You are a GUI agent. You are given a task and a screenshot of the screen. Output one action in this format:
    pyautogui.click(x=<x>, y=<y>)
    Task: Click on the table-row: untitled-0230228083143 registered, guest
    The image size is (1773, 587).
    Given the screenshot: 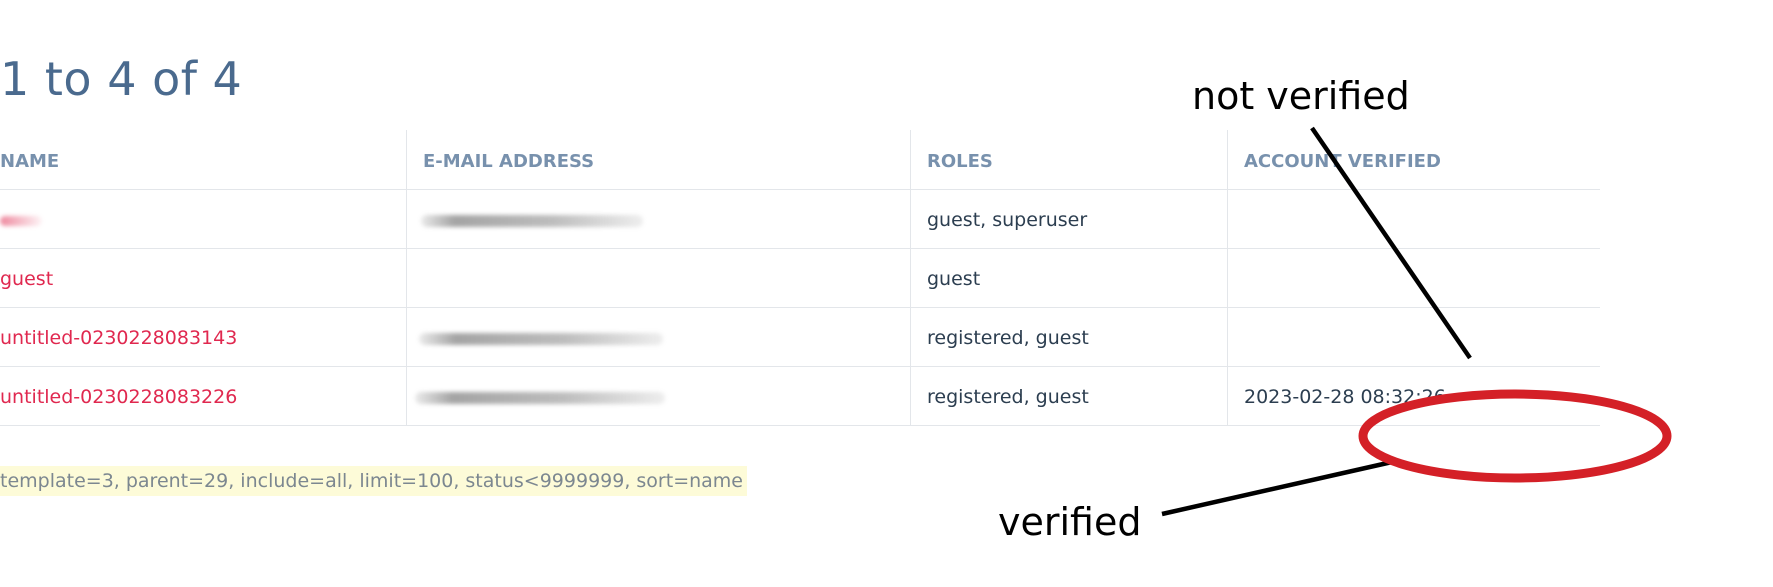 What is the action you would take?
    pyautogui.click(x=800, y=337)
    